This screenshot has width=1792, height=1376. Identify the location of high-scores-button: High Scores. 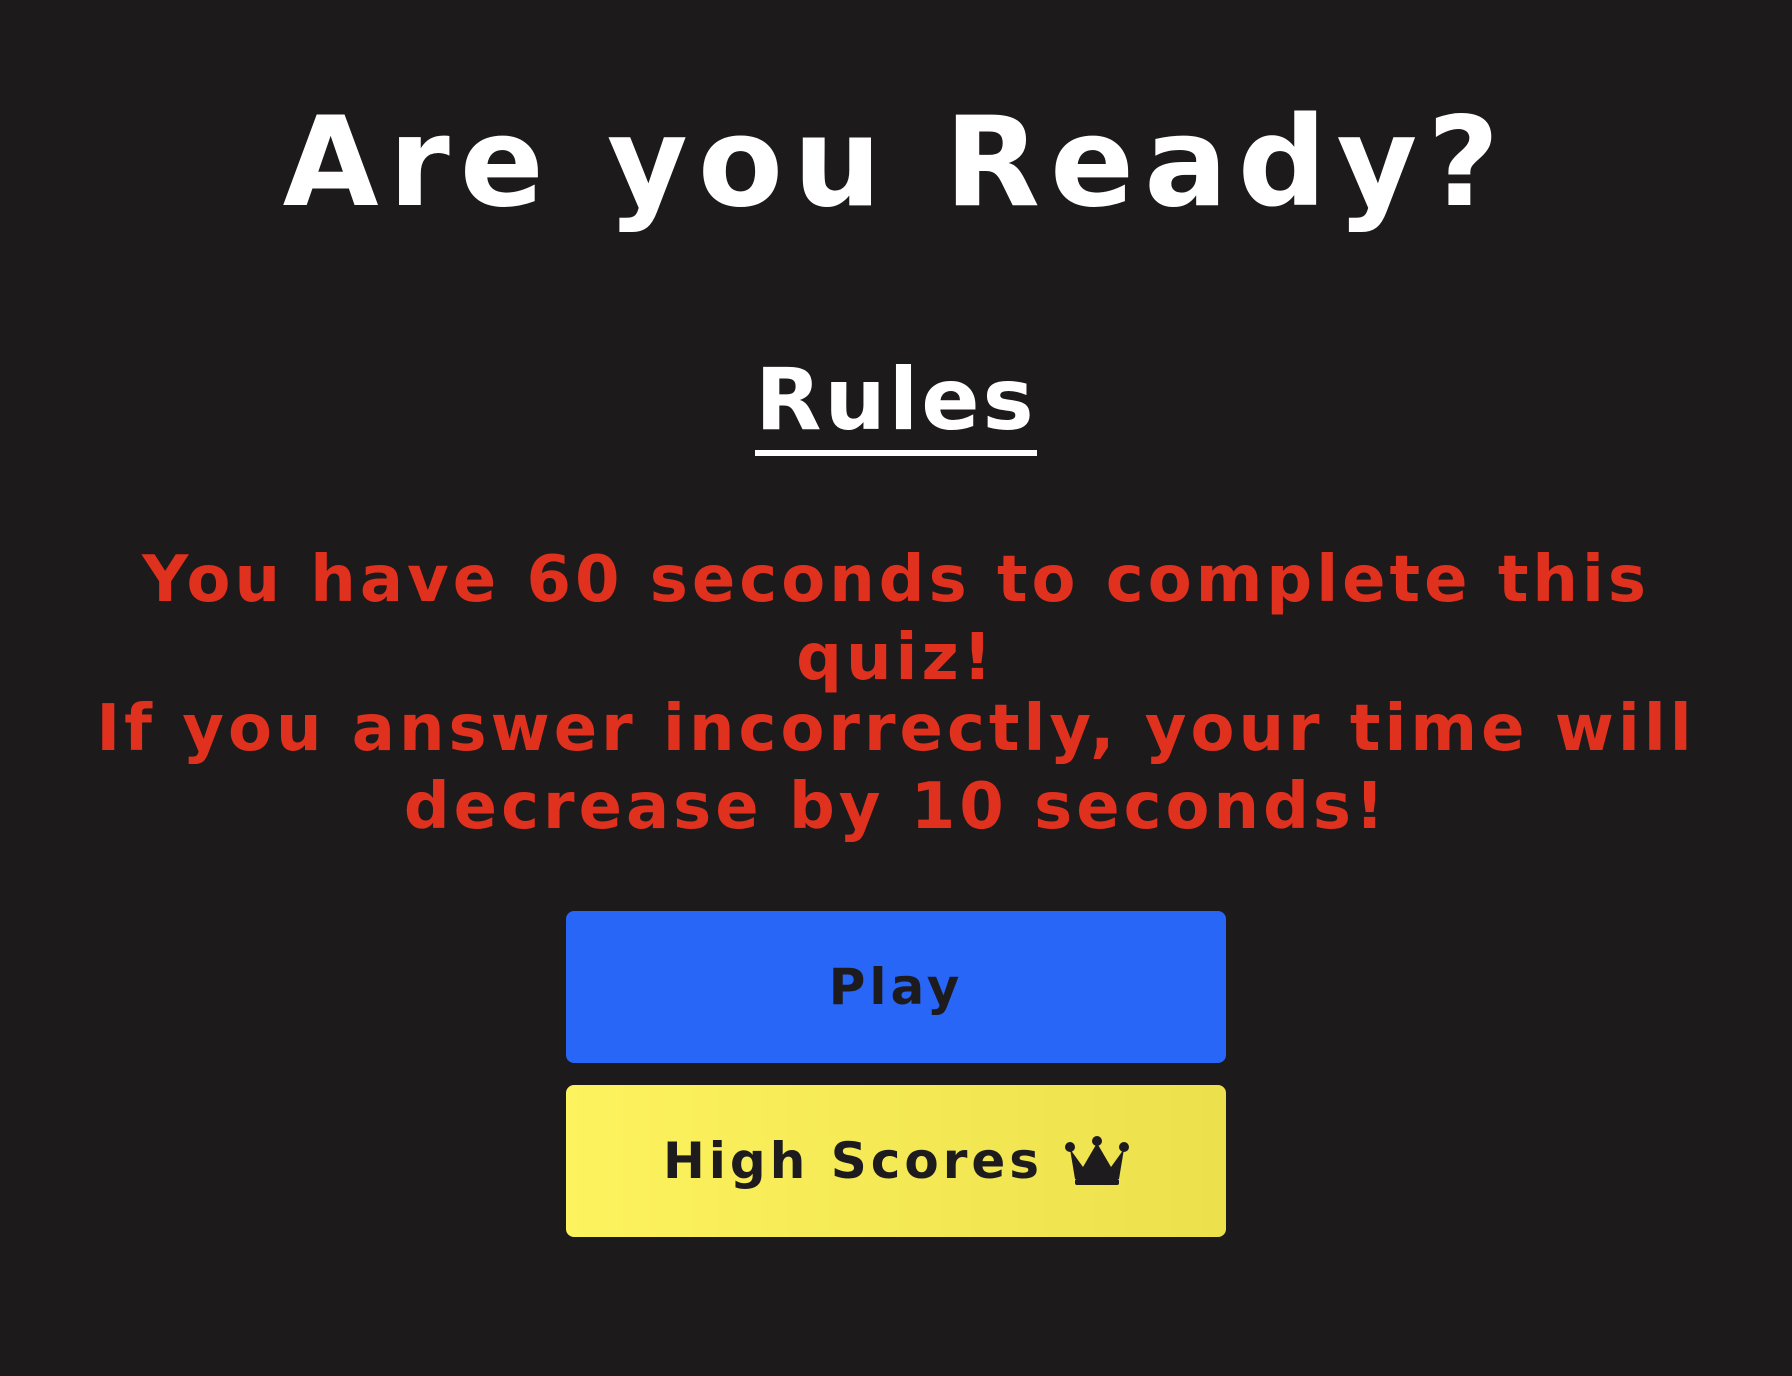
(896, 1161).